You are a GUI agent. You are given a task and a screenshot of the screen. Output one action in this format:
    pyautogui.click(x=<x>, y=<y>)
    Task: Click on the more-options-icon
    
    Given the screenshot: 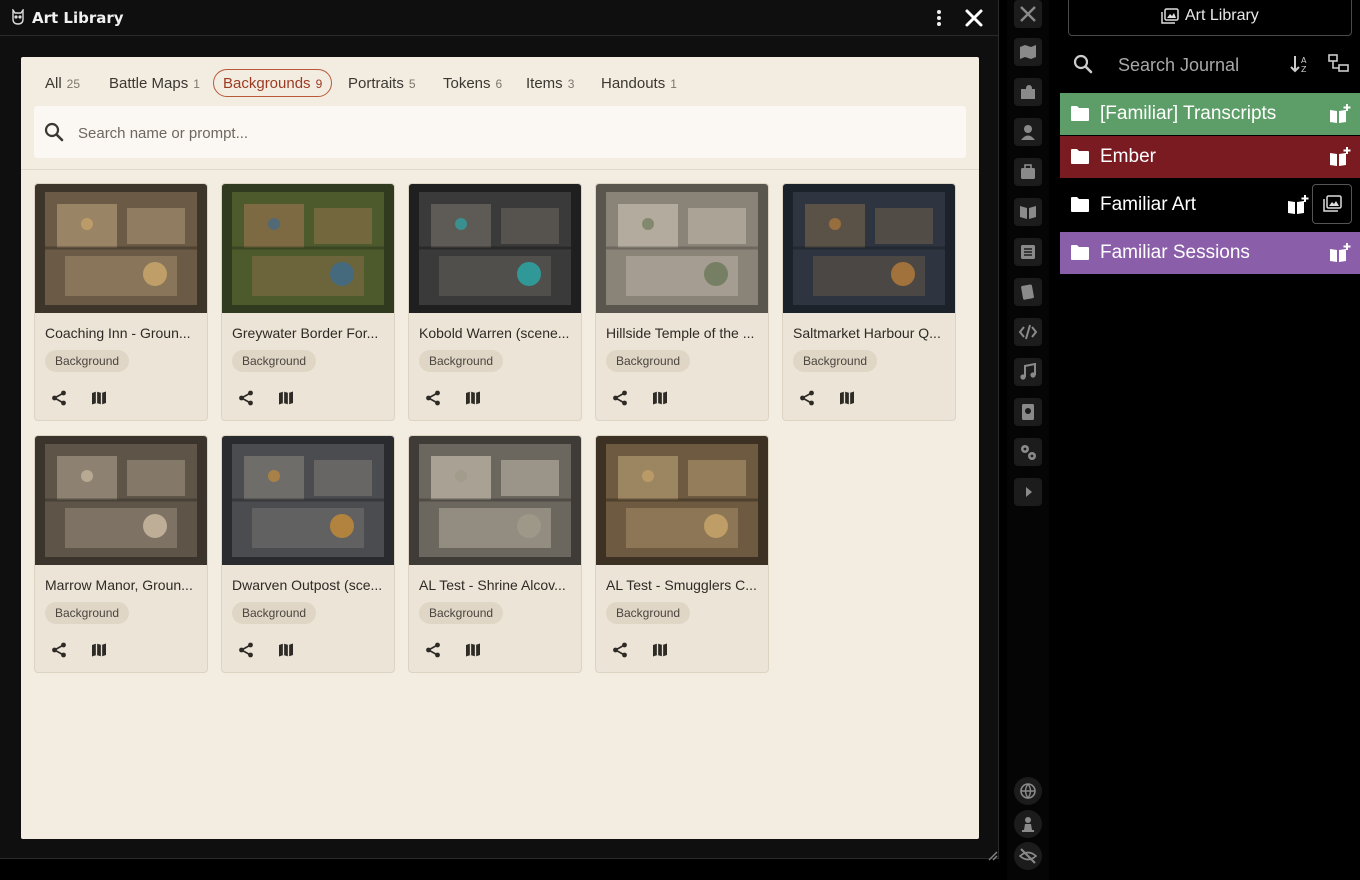 What is the action you would take?
    pyautogui.click(x=939, y=18)
    